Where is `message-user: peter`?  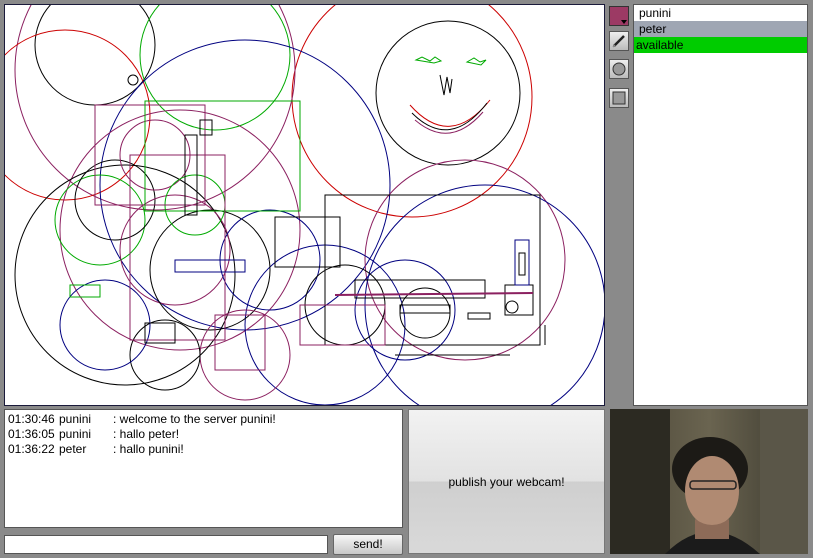
message-user: peter is located at coordinates (73, 449).